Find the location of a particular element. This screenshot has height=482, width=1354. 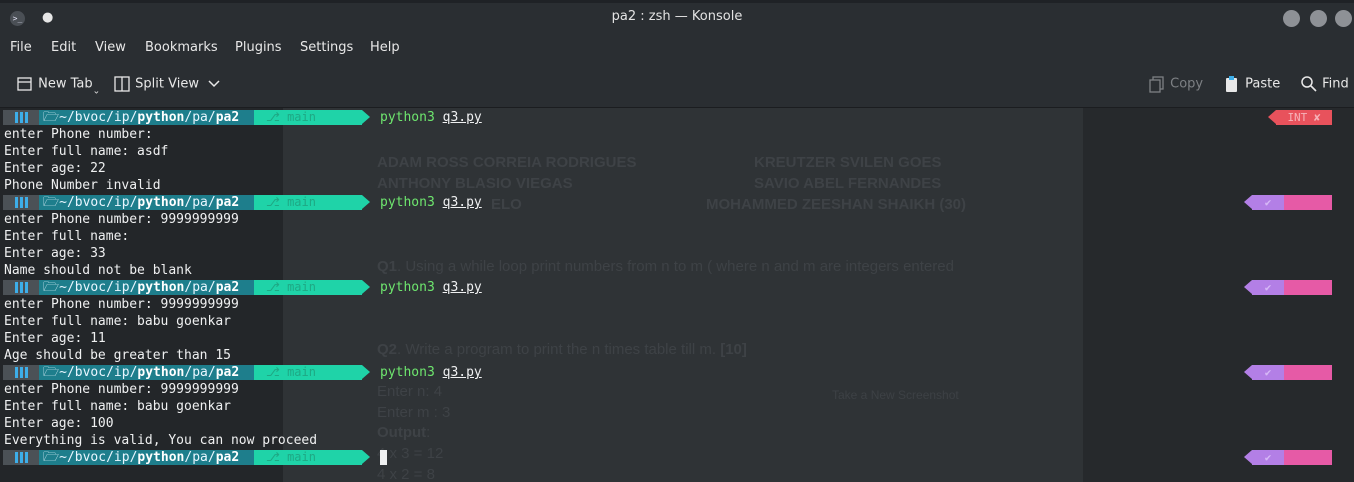

doc-output-colon: : is located at coordinates (428, 432).